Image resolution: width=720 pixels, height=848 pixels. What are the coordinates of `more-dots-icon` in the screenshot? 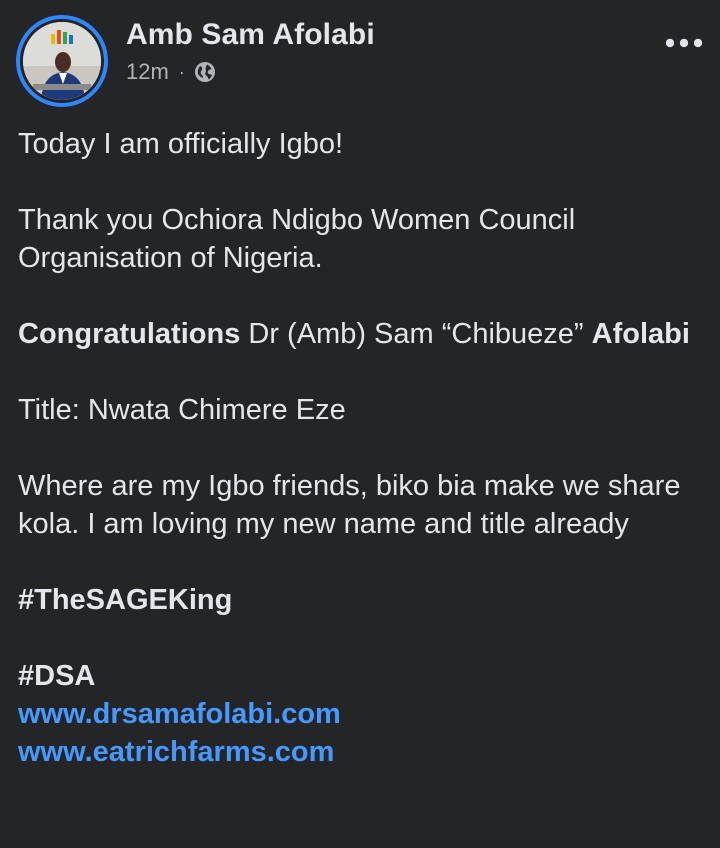 It's located at (684, 43).